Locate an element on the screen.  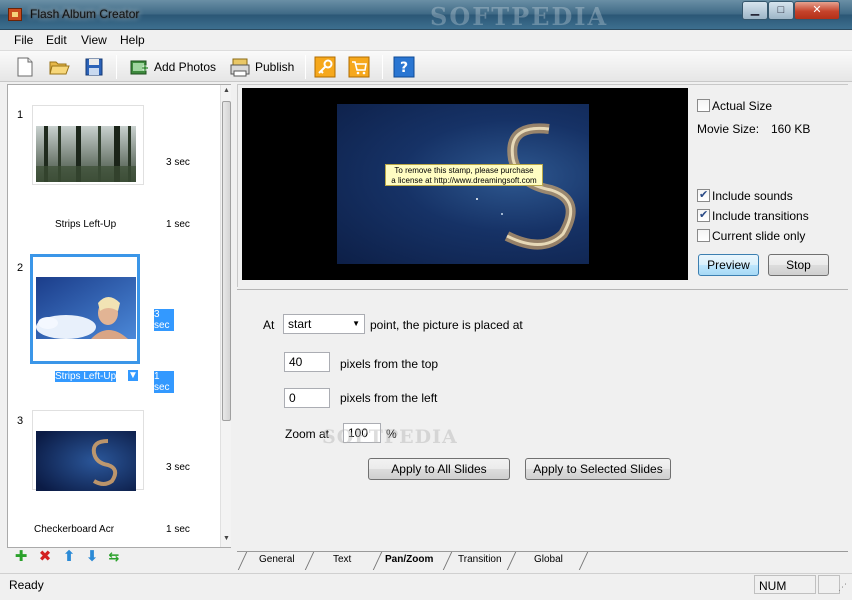
tab-general: General is located at coordinates (277, 559).